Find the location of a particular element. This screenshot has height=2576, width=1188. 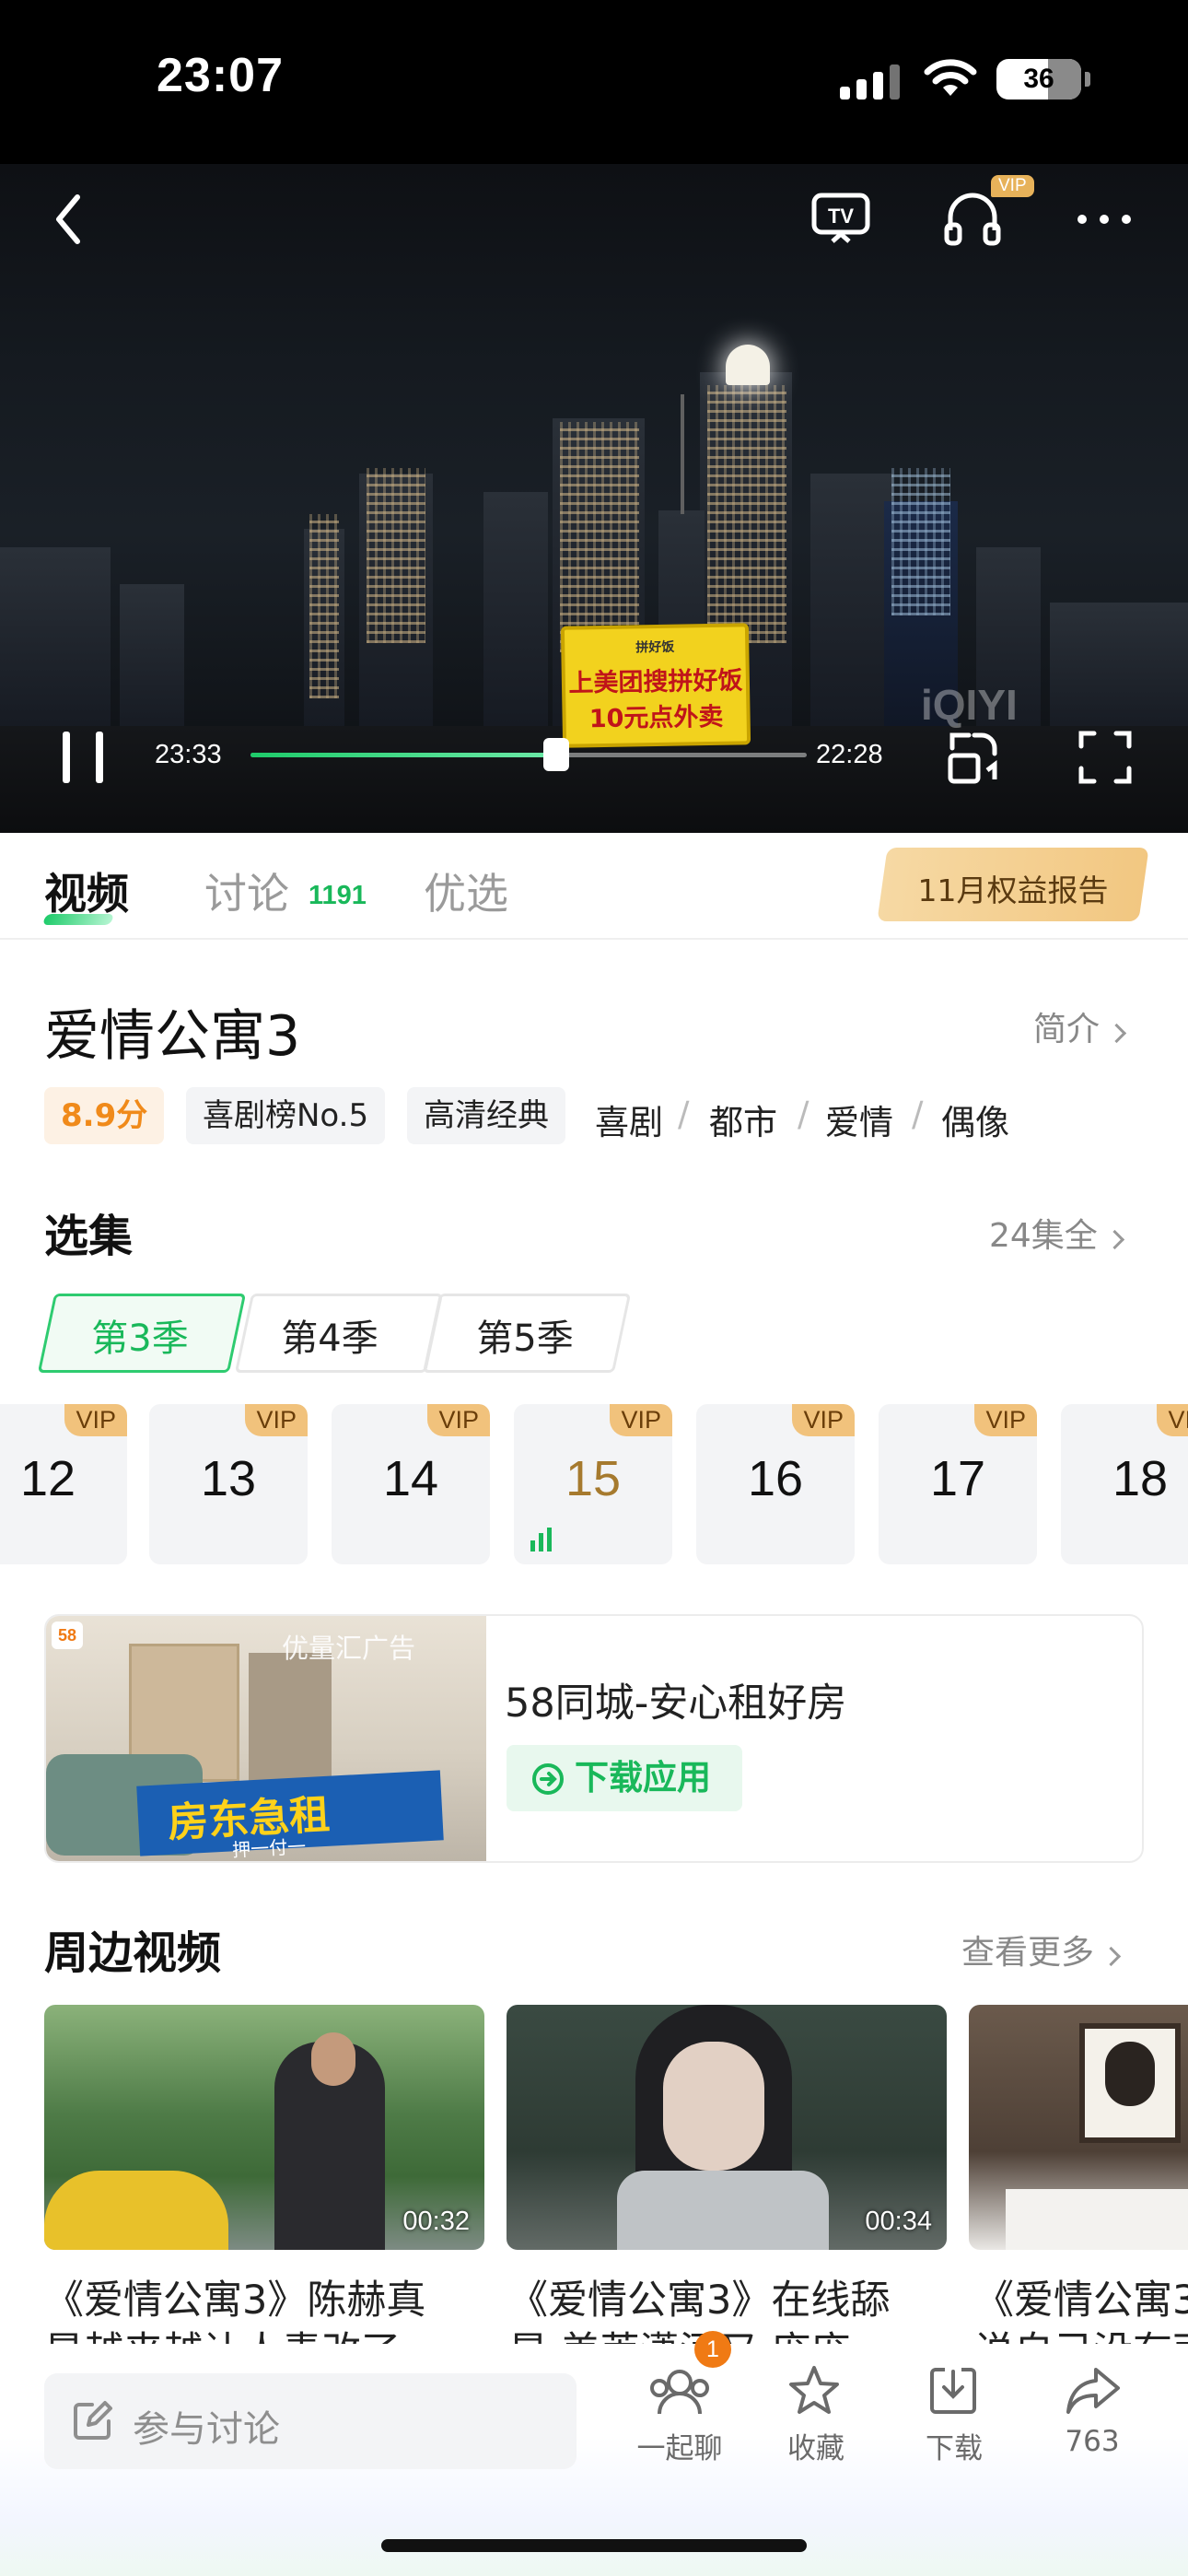

rights-report-label: 11月权益报告 is located at coordinates (1013, 890).